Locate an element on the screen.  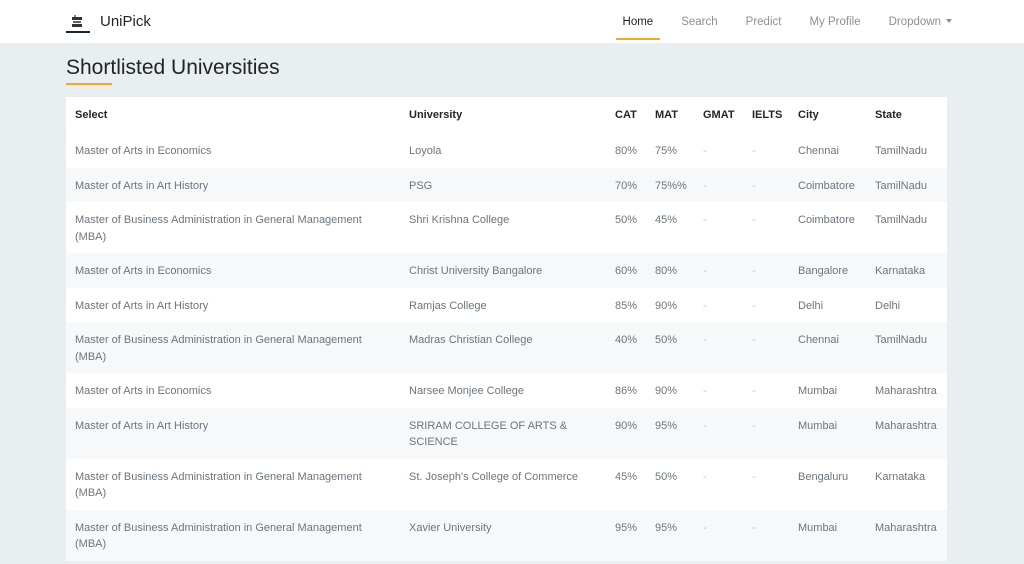
mat-cell: 75%% is located at coordinates (670, 184).